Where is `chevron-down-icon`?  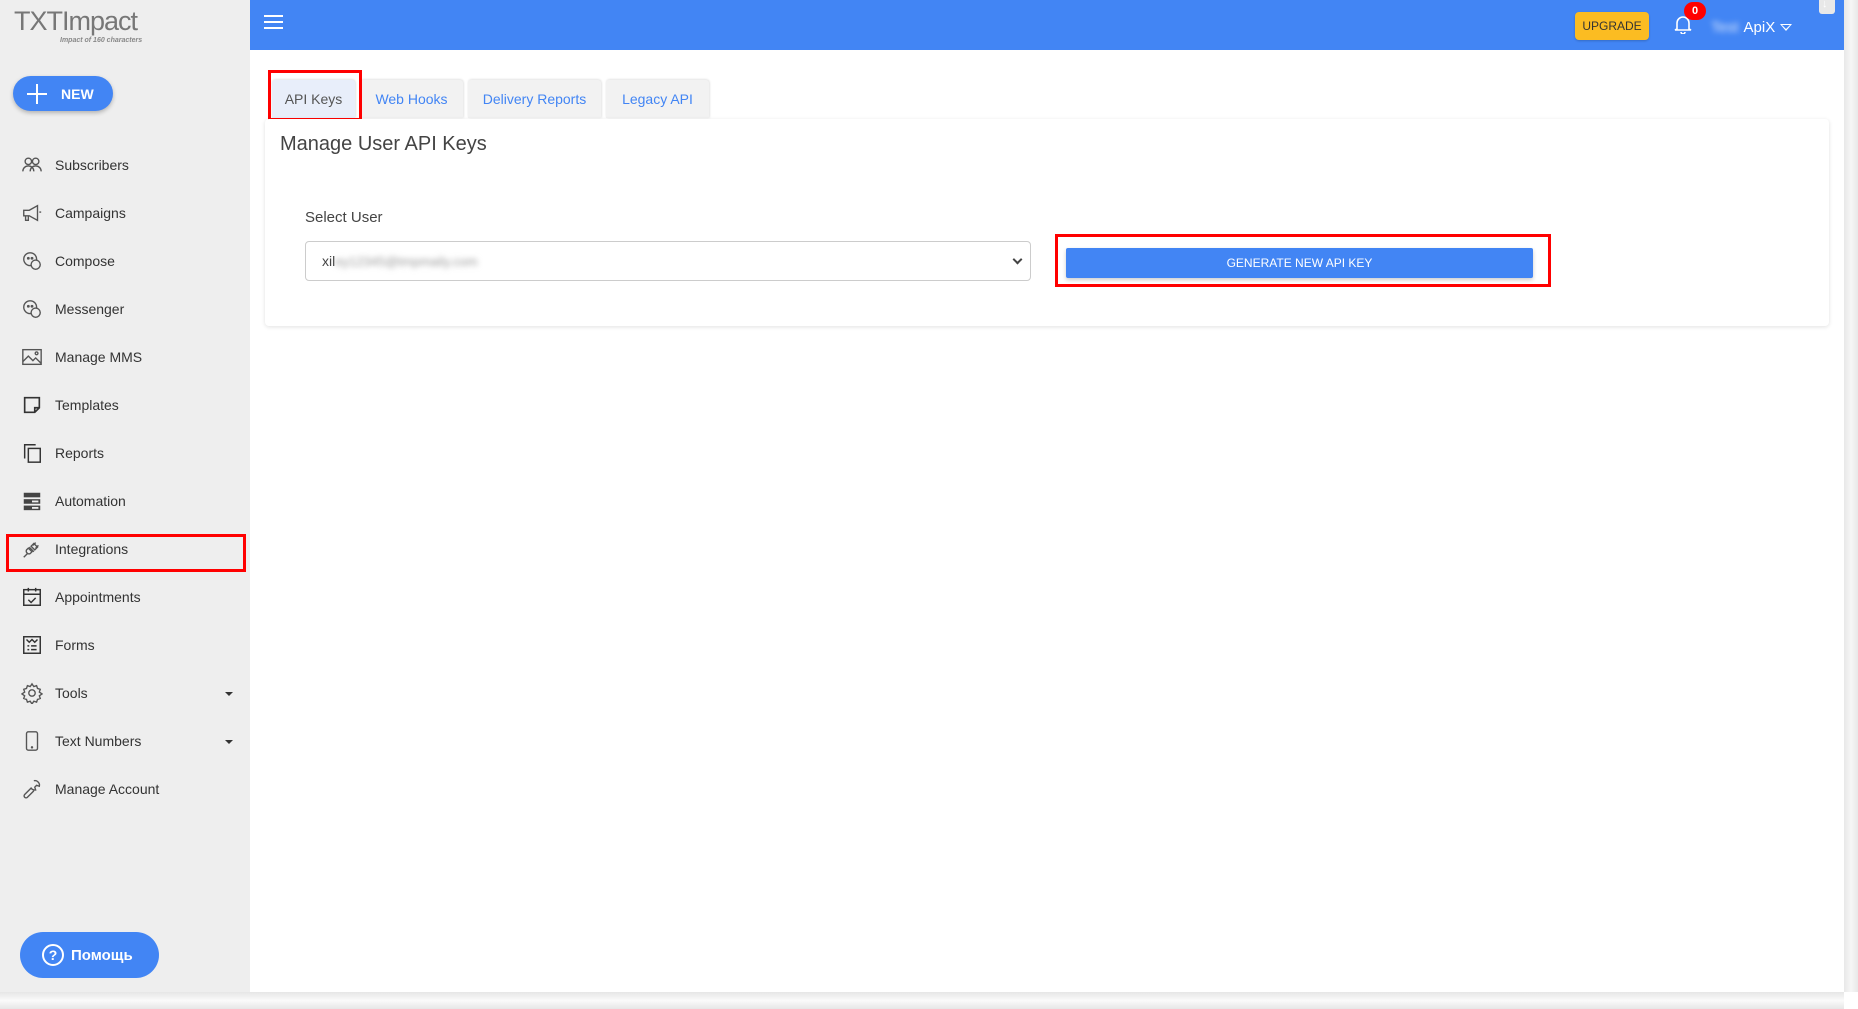 chevron-down-icon is located at coordinates (1017, 259).